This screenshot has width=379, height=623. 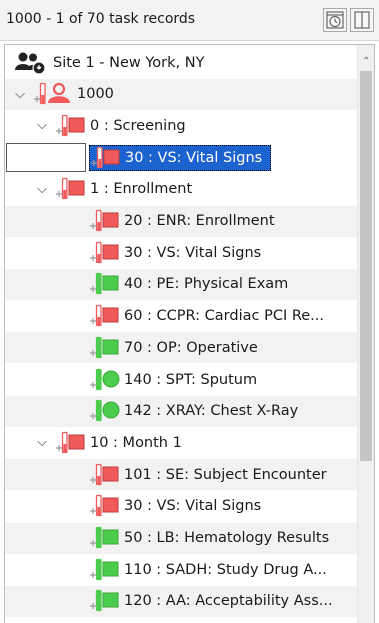 I want to click on tree-item-form: 70 : OP: Operative, so click(x=181, y=348).